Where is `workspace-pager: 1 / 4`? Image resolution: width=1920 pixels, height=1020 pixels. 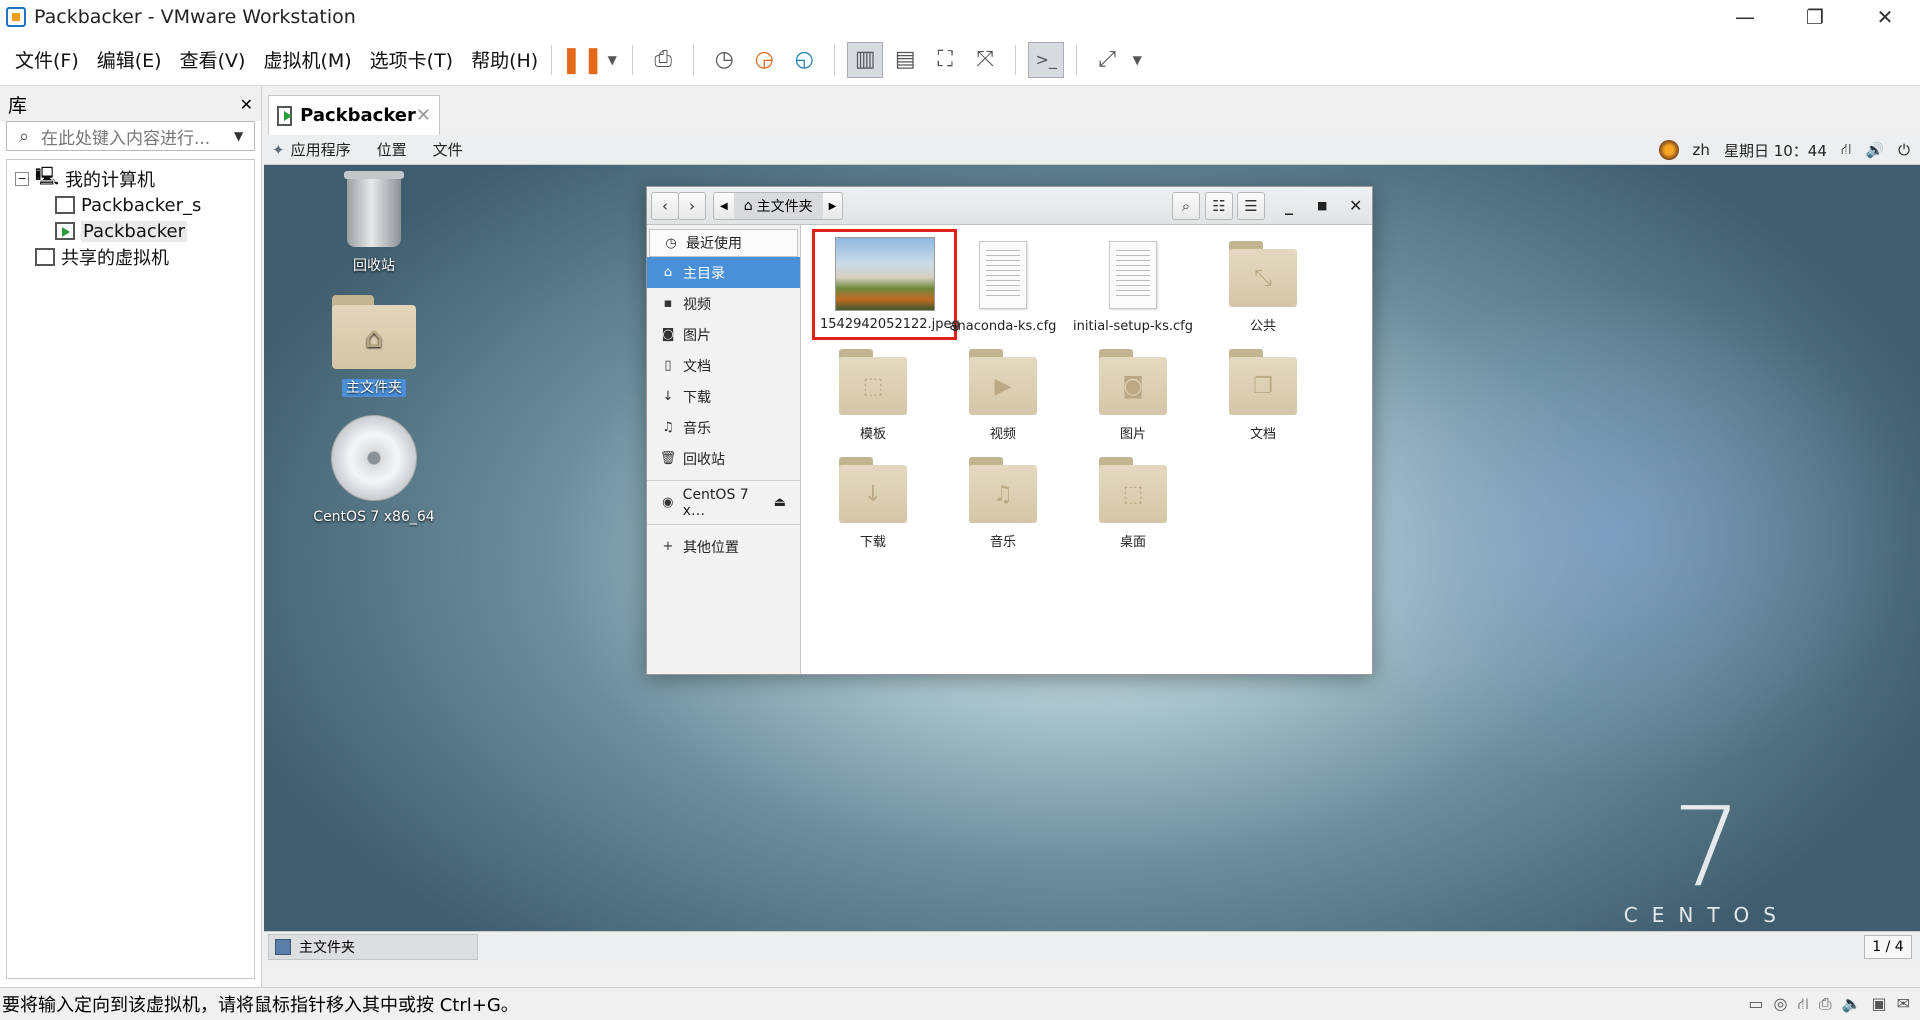 workspace-pager: 1 / 4 is located at coordinates (1888, 947).